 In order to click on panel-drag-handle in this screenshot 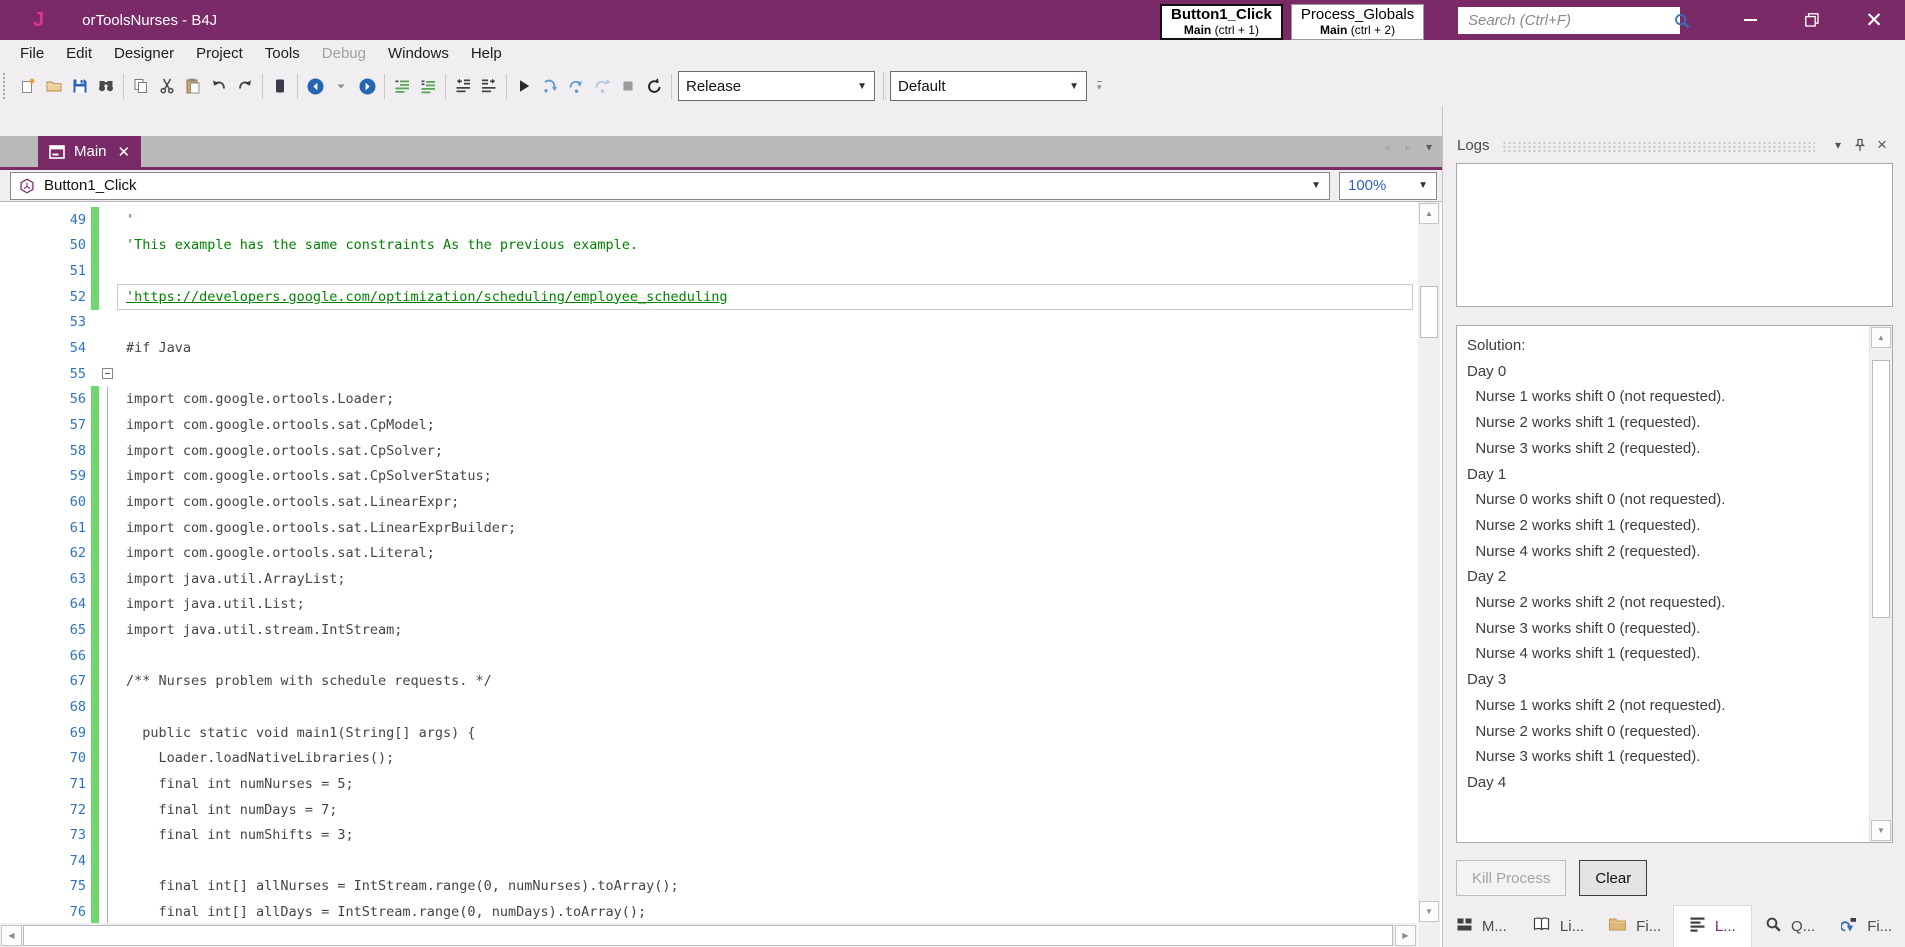, I will do `click(1658, 147)`.